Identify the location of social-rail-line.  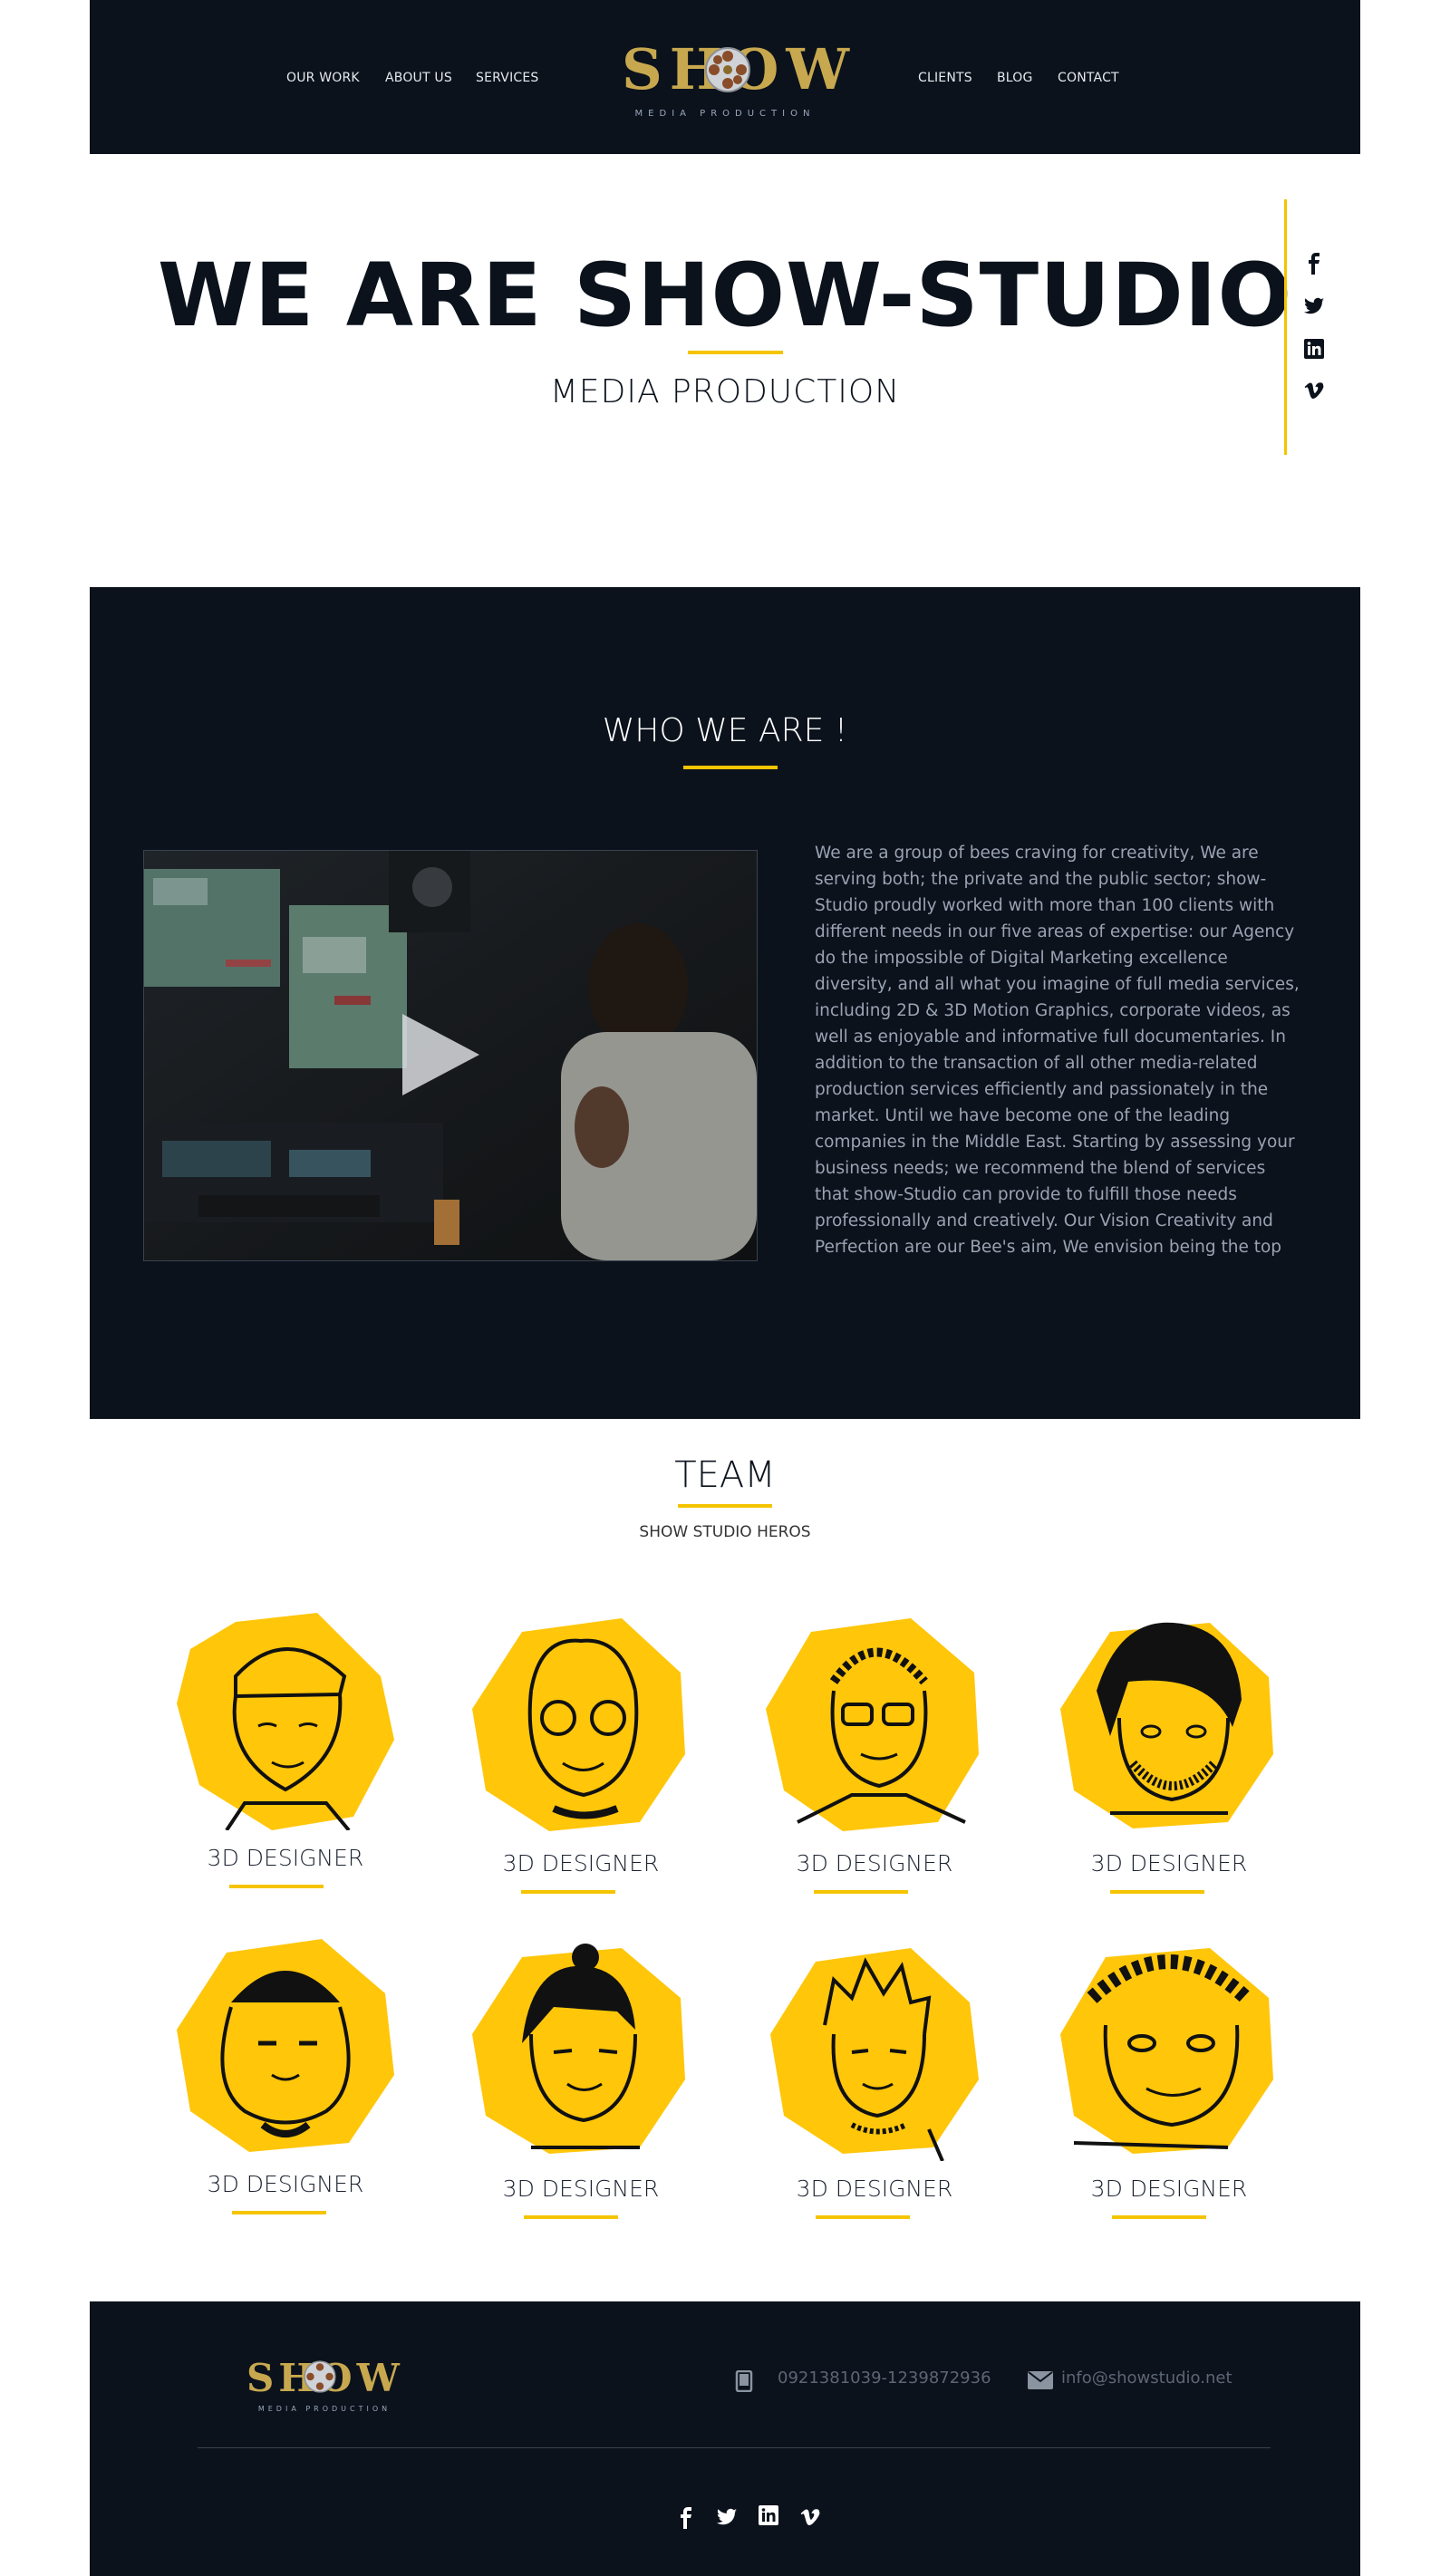
(1285, 327).